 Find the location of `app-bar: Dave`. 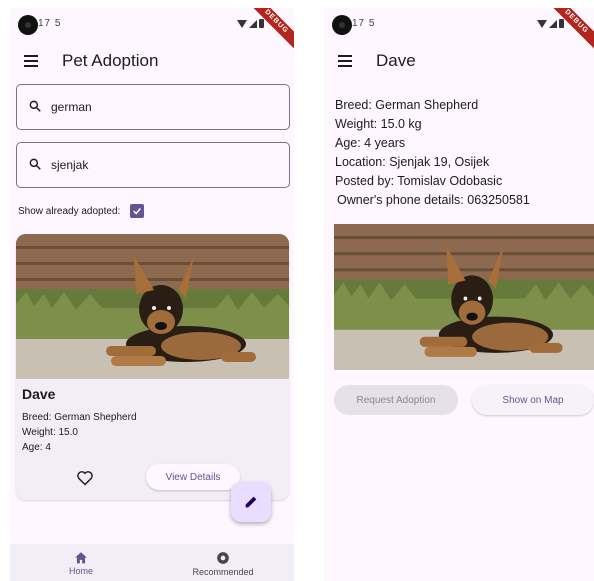

app-bar: Dave is located at coordinates (459, 62).